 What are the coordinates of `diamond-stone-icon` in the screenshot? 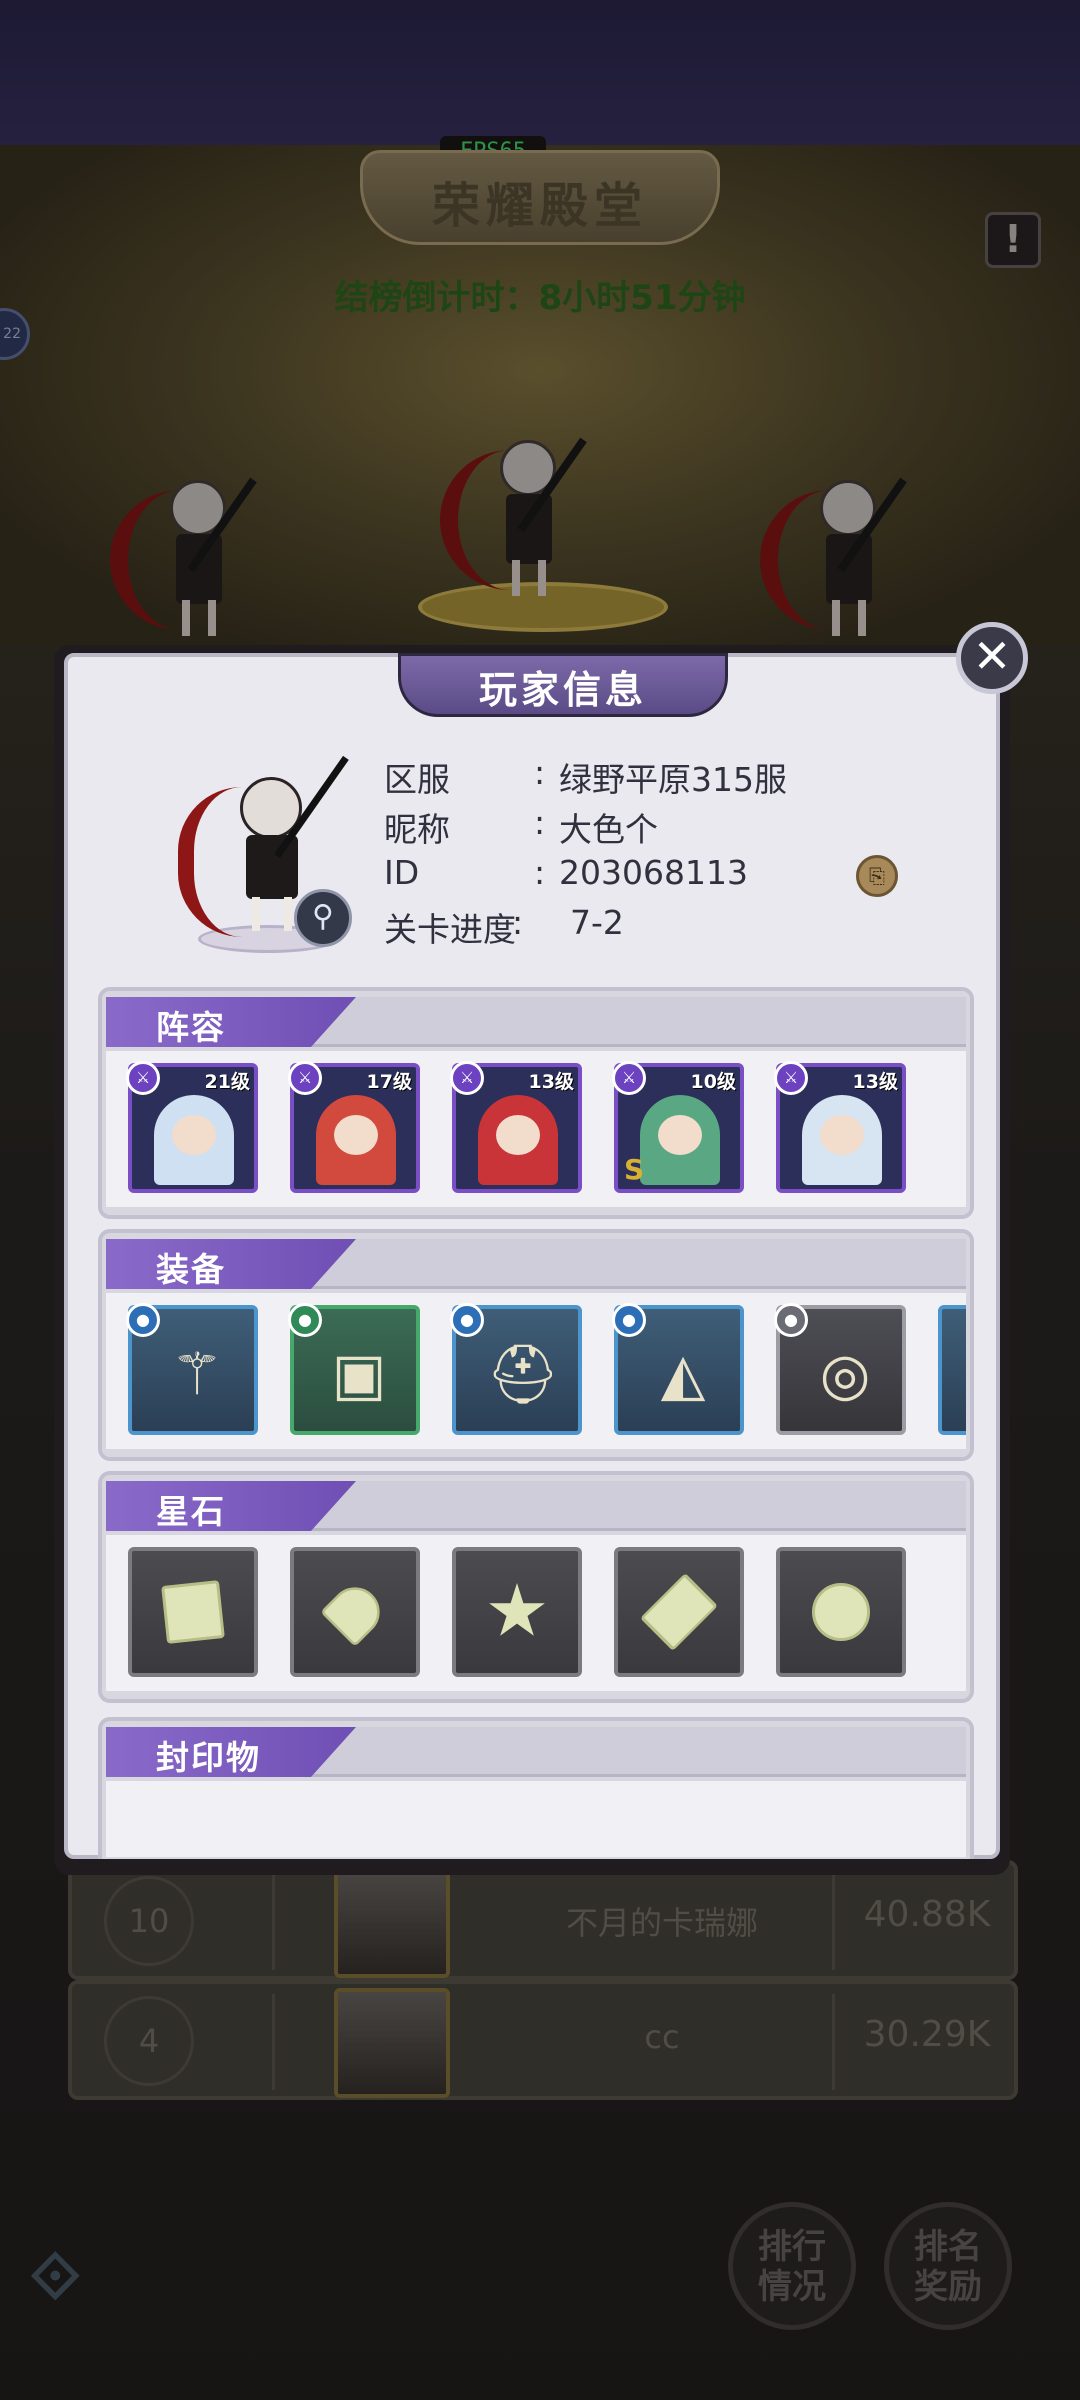 It's located at (679, 1612).